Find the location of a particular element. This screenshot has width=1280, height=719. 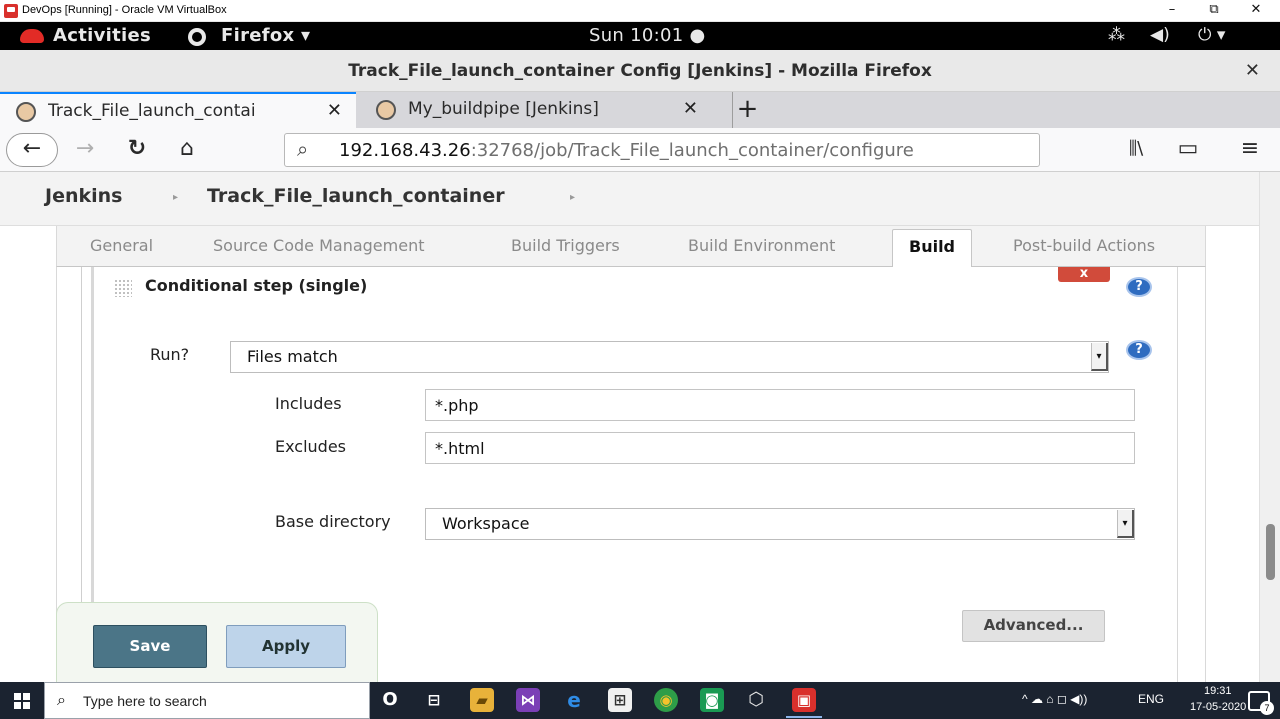

tray-icons: ^ ☁ ⌂ ◻ ◀)) is located at coordinates (1054, 699).